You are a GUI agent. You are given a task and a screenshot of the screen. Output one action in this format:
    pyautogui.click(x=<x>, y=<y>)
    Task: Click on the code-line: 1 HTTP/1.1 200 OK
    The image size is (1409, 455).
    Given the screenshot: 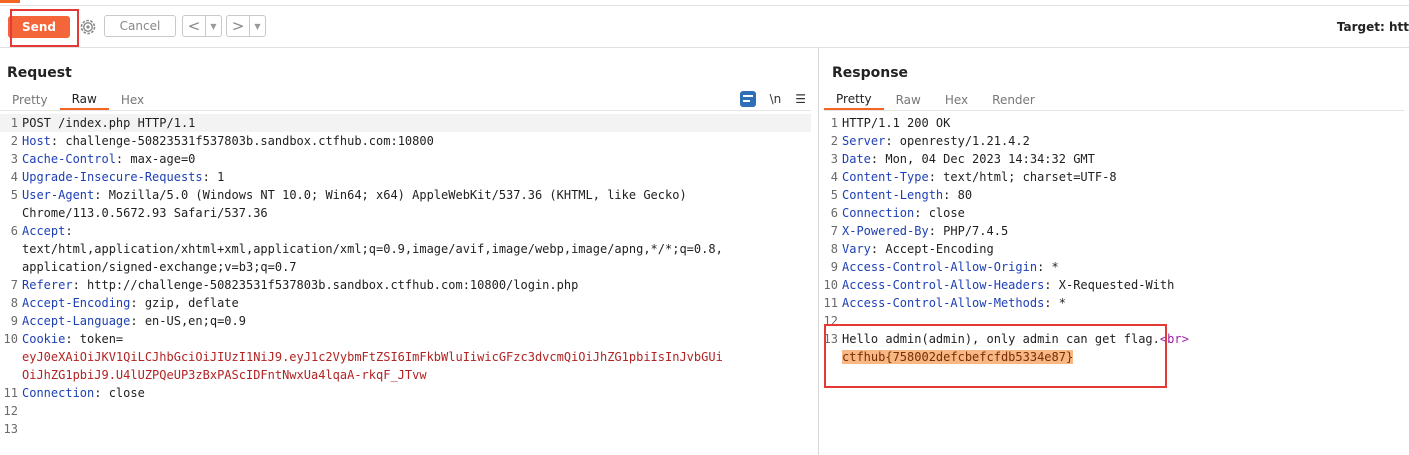 What is the action you would take?
    pyautogui.click(x=1110, y=123)
    